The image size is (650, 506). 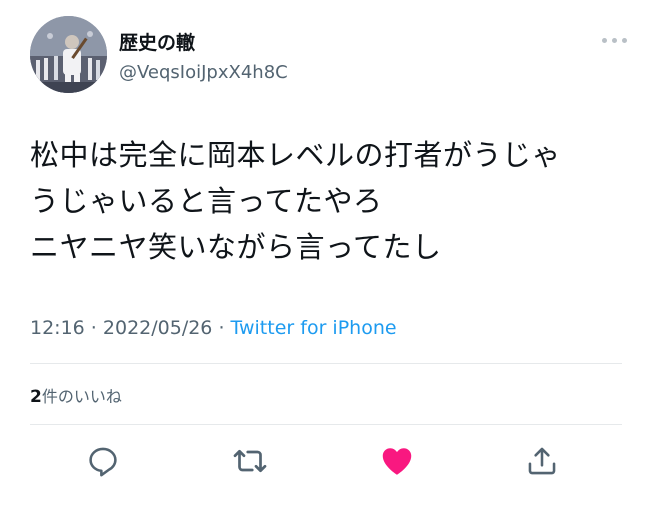 What do you see at coordinates (36, 397) in the screenshot?
I see `like-count: 2` at bounding box center [36, 397].